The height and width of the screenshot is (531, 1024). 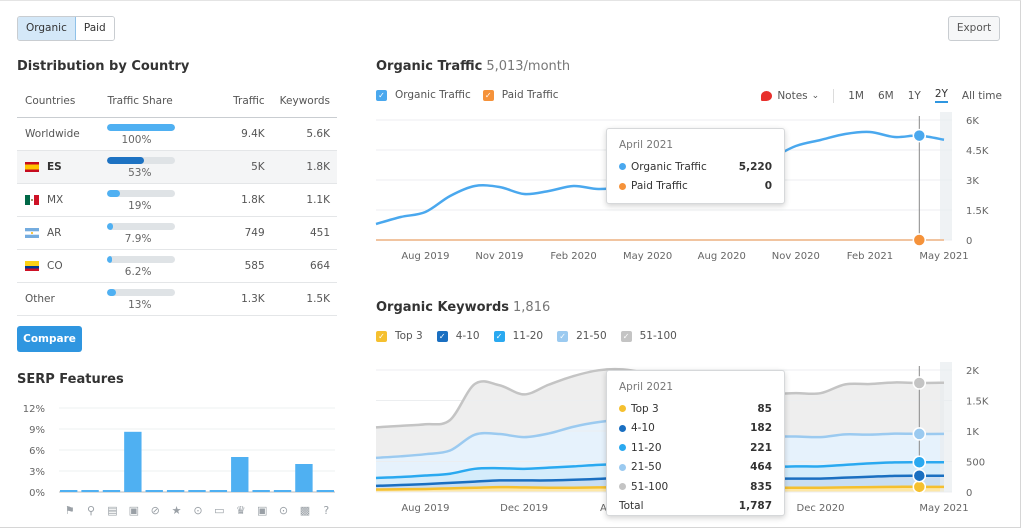 I want to click on keywords-value: 451, so click(x=304, y=233).